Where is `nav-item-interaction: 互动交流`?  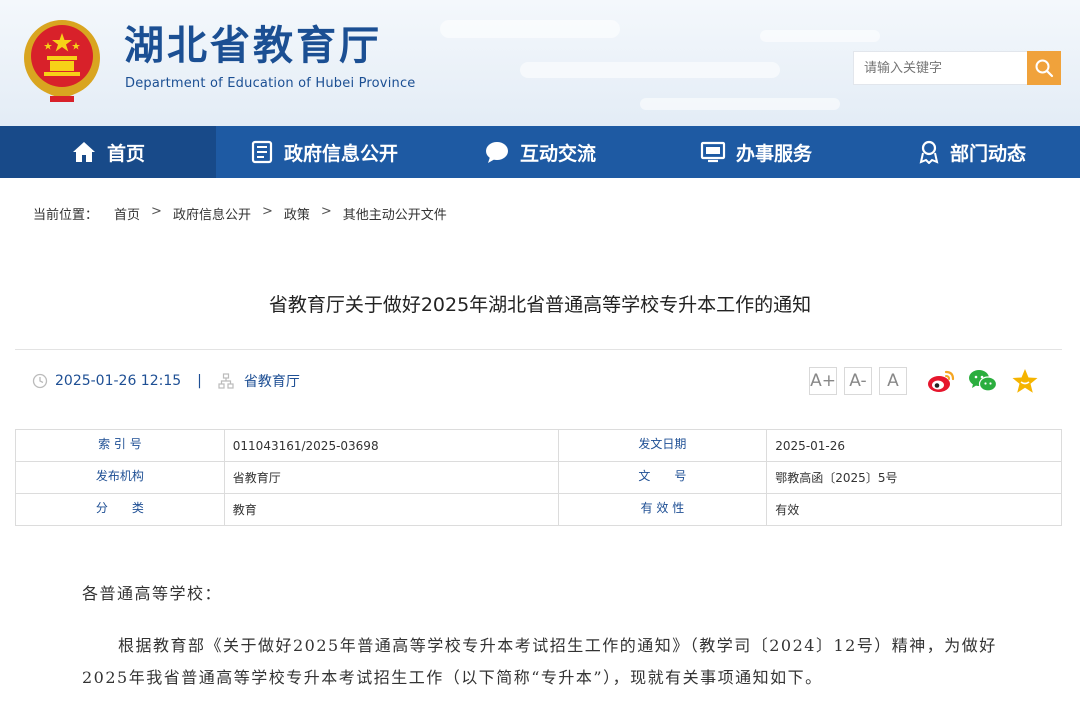 nav-item-interaction: 互动交流 is located at coordinates (540, 152).